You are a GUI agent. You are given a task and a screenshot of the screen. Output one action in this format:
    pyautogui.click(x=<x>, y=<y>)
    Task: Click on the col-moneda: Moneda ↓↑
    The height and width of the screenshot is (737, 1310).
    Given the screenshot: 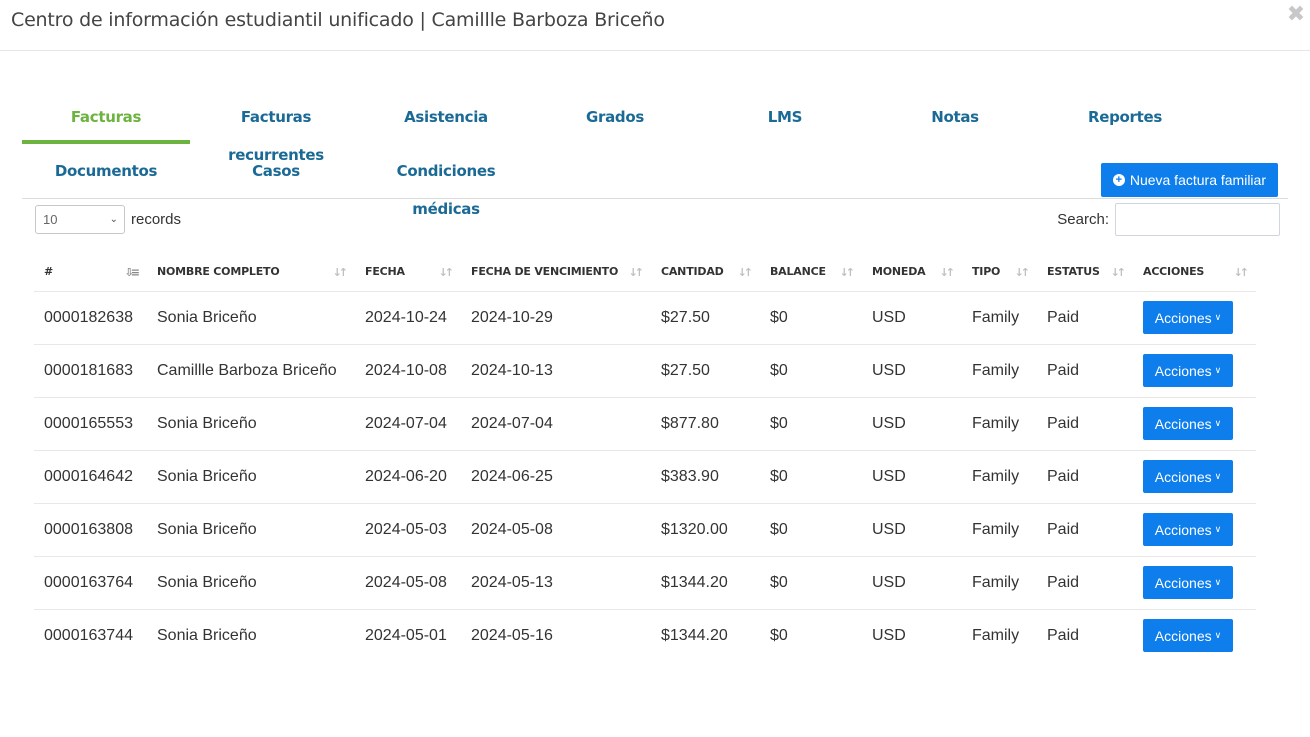 What is the action you would take?
    pyautogui.click(x=912, y=272)
    